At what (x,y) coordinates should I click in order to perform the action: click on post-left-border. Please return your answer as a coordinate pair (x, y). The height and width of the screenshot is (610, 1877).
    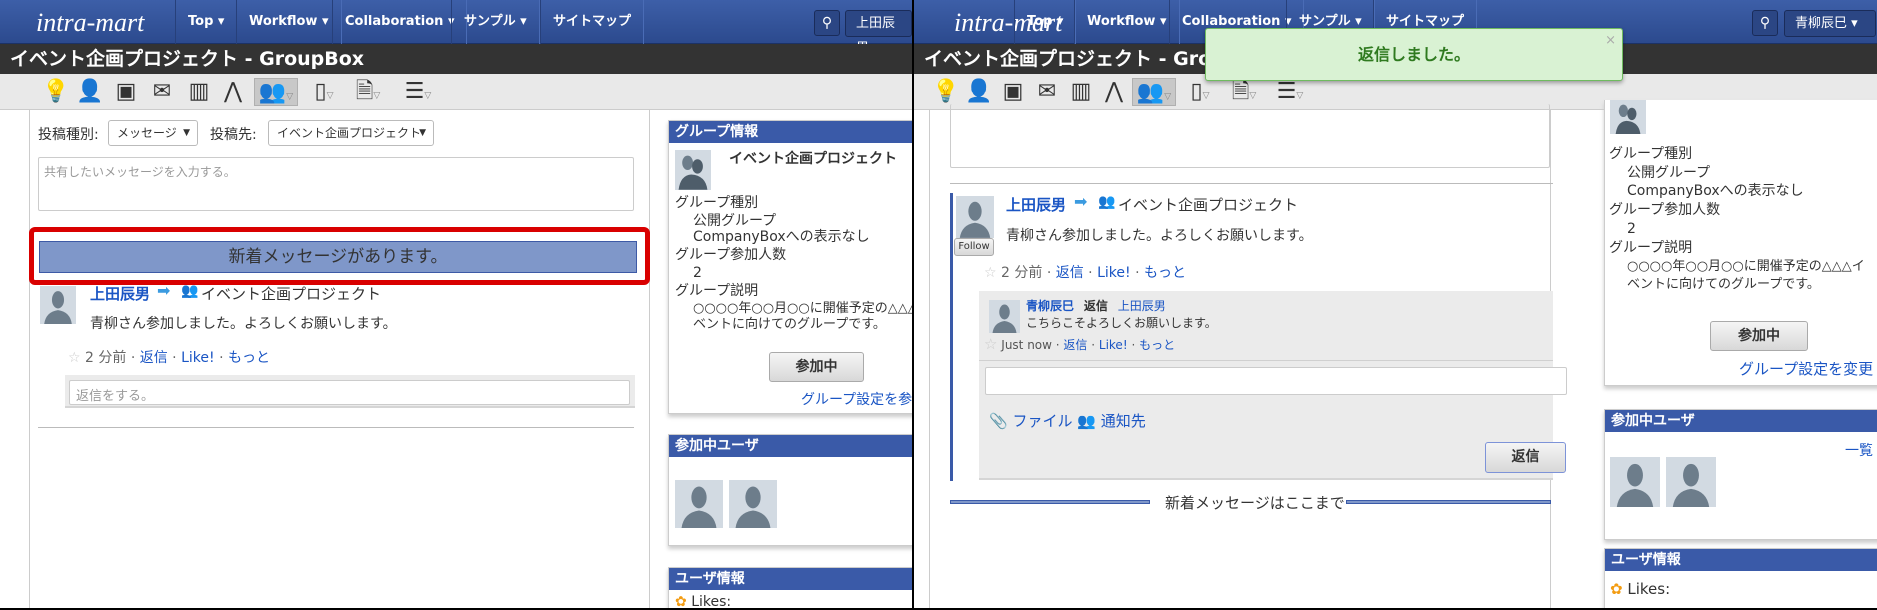
    Looking at the image, I should click on (951, 337).